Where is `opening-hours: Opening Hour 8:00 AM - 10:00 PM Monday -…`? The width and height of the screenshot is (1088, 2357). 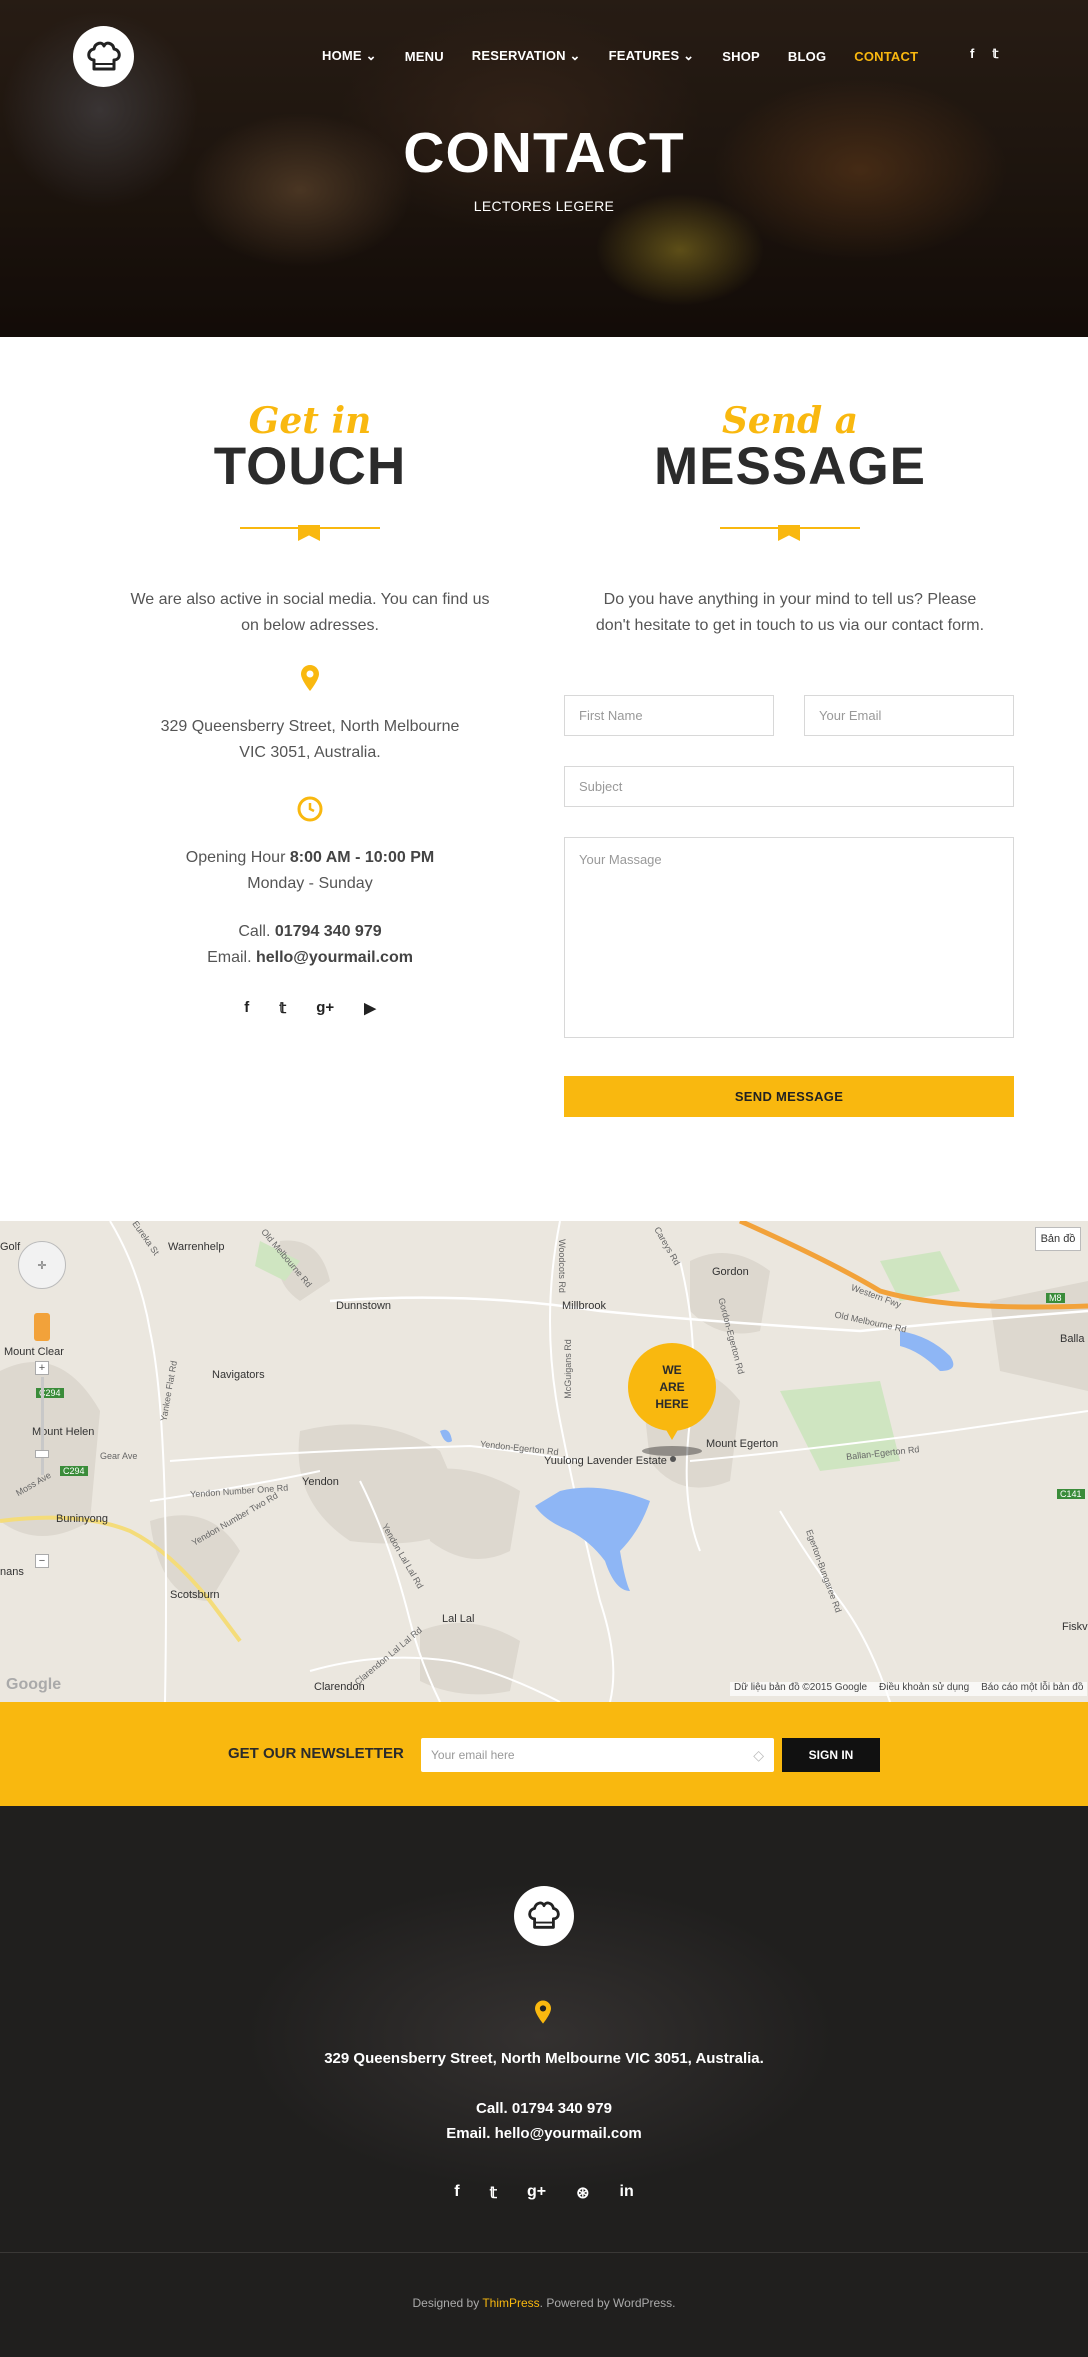 opening-hours: Opening Hour 8:00 AM - 10:00 PM Monday -… is located at coordinates (310, 870).